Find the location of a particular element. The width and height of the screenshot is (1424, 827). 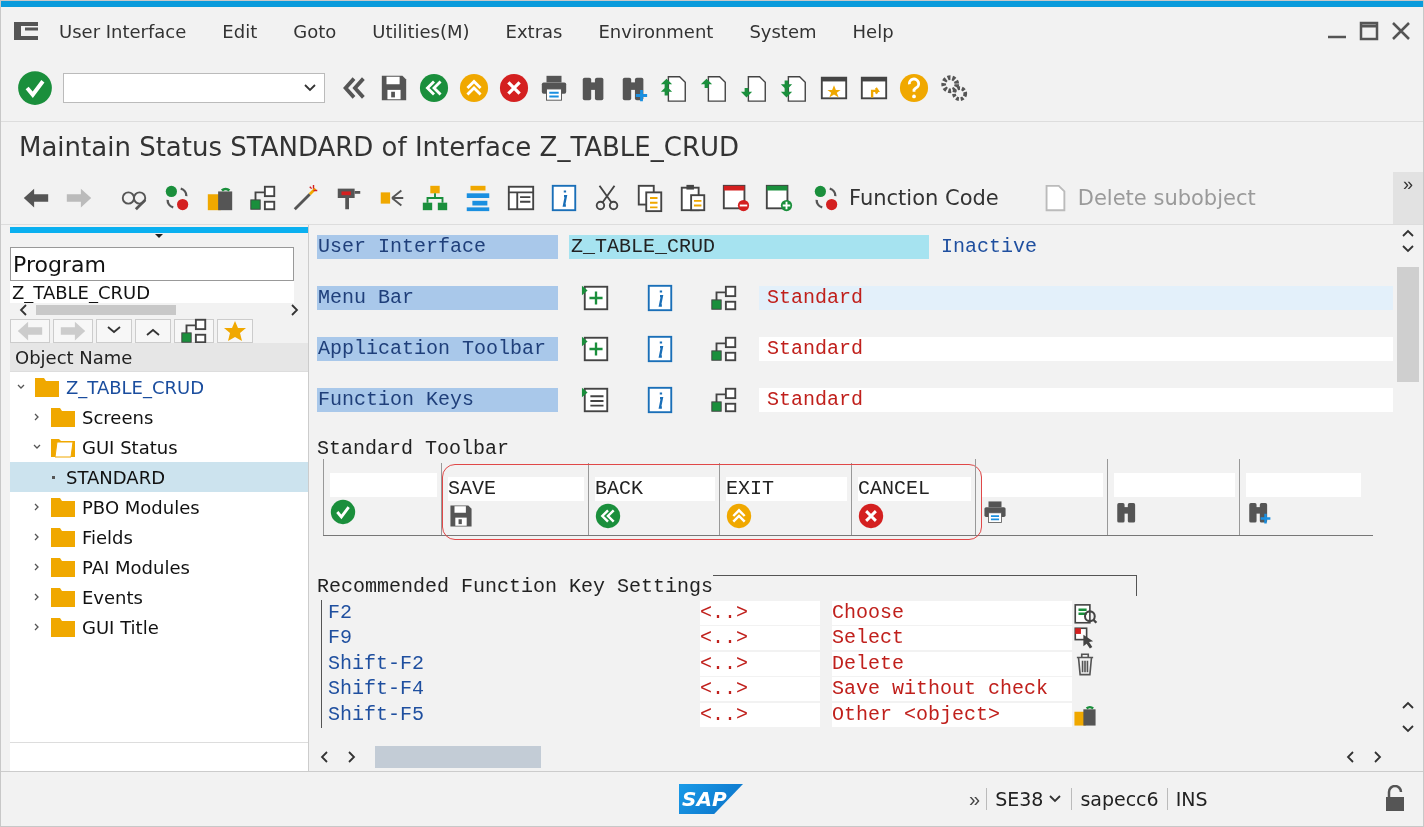

collapse-button is located at coordinates (114, 331).